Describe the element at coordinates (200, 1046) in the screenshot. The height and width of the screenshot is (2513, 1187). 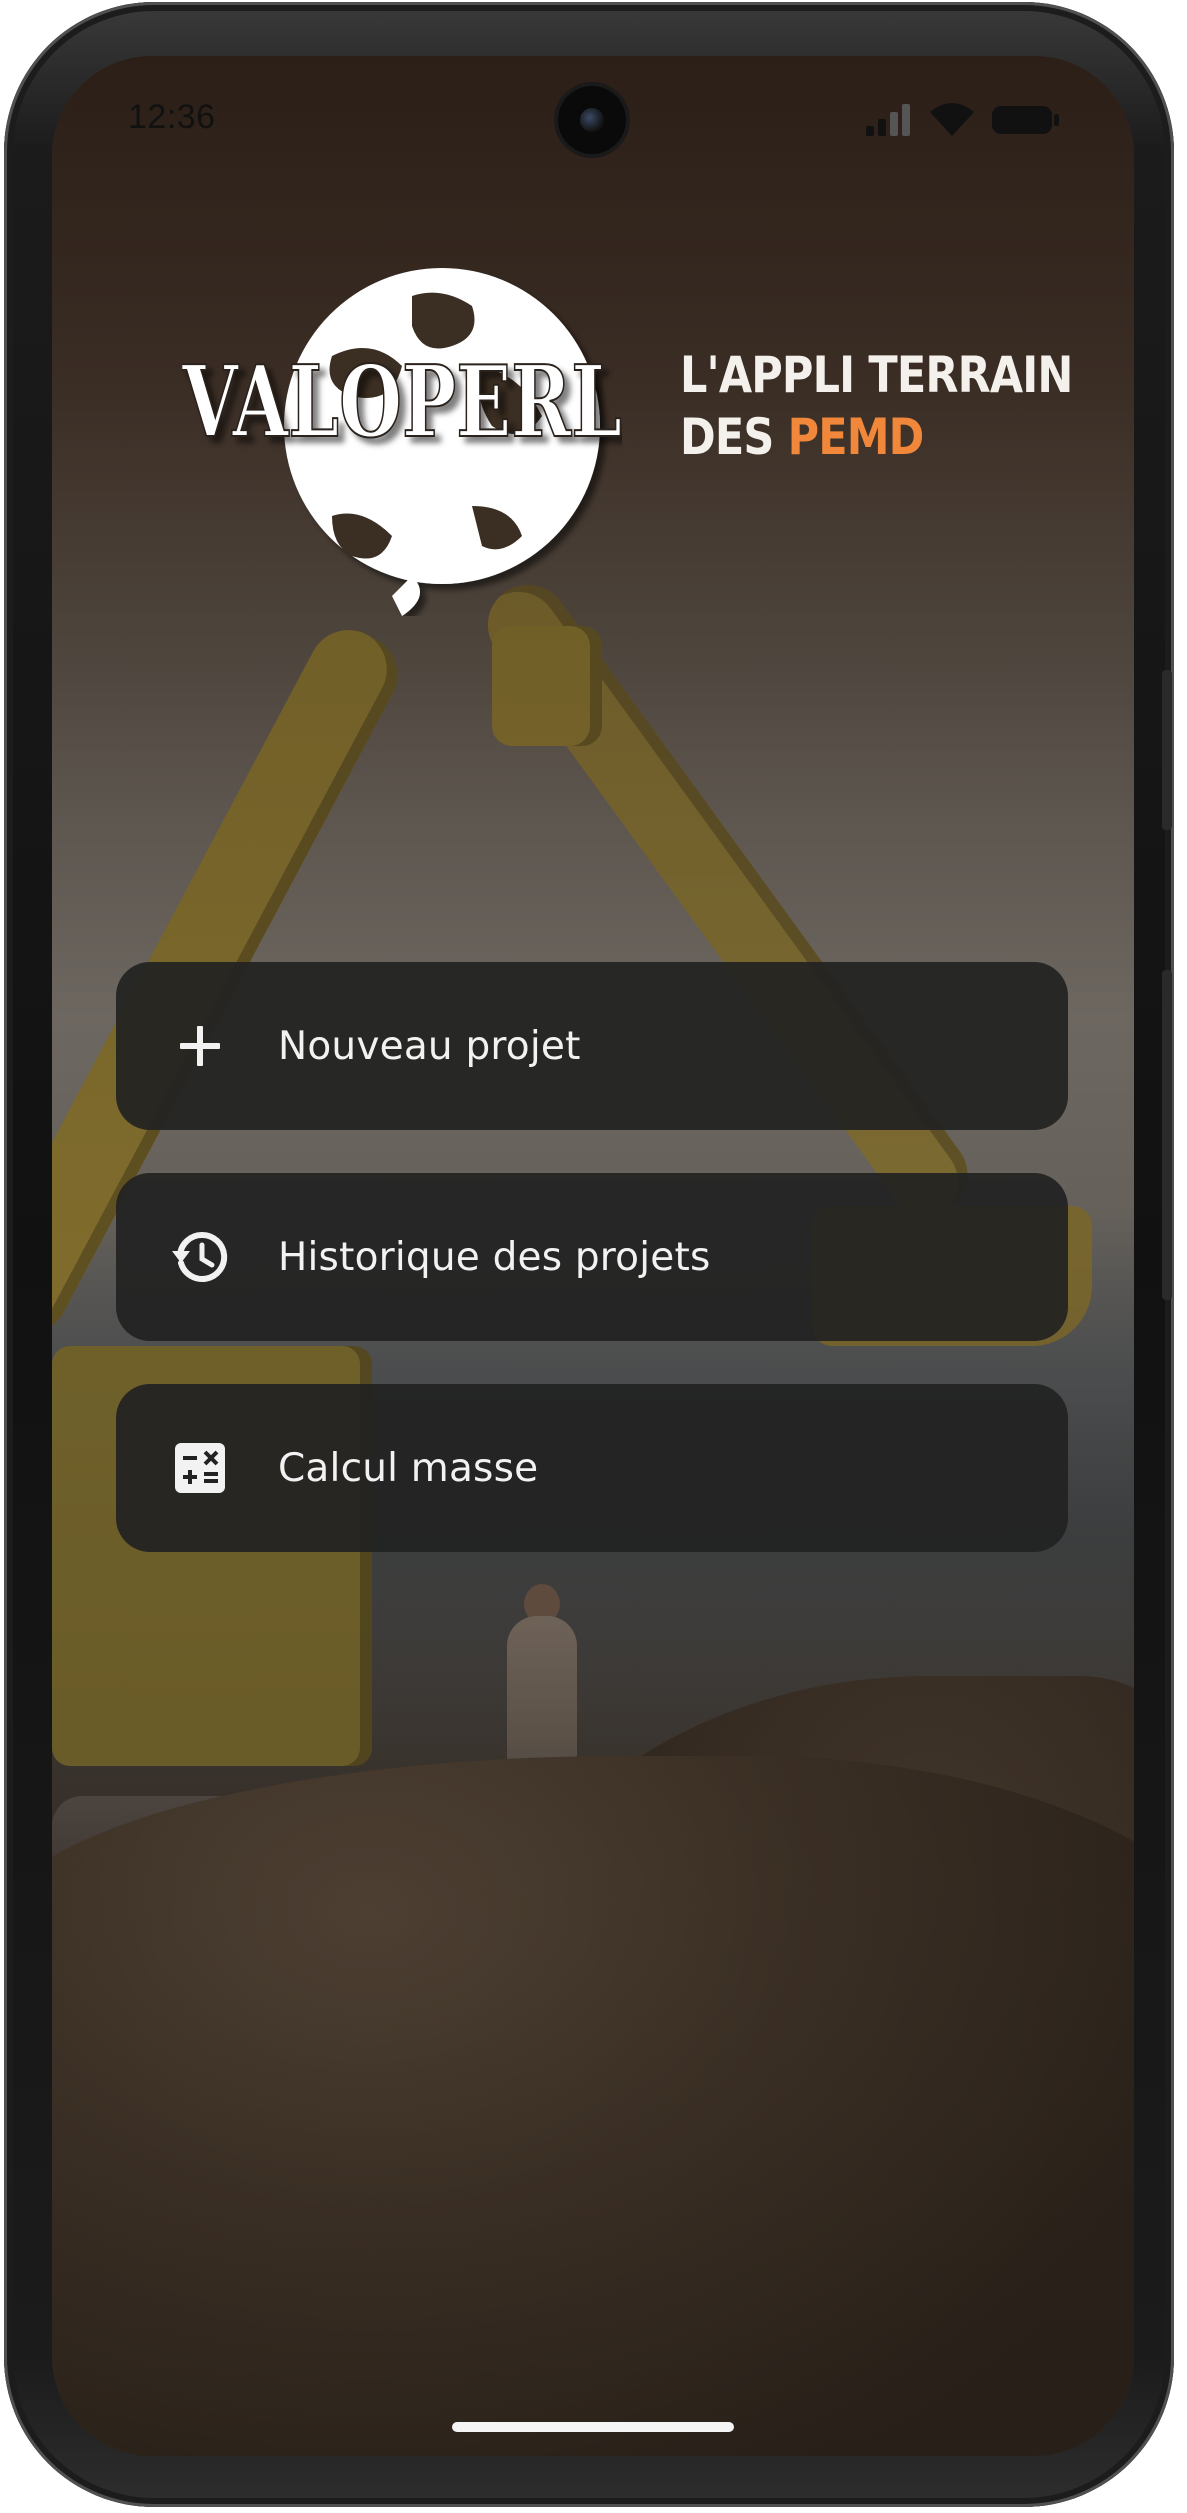
I see `plus-icon` at that location.